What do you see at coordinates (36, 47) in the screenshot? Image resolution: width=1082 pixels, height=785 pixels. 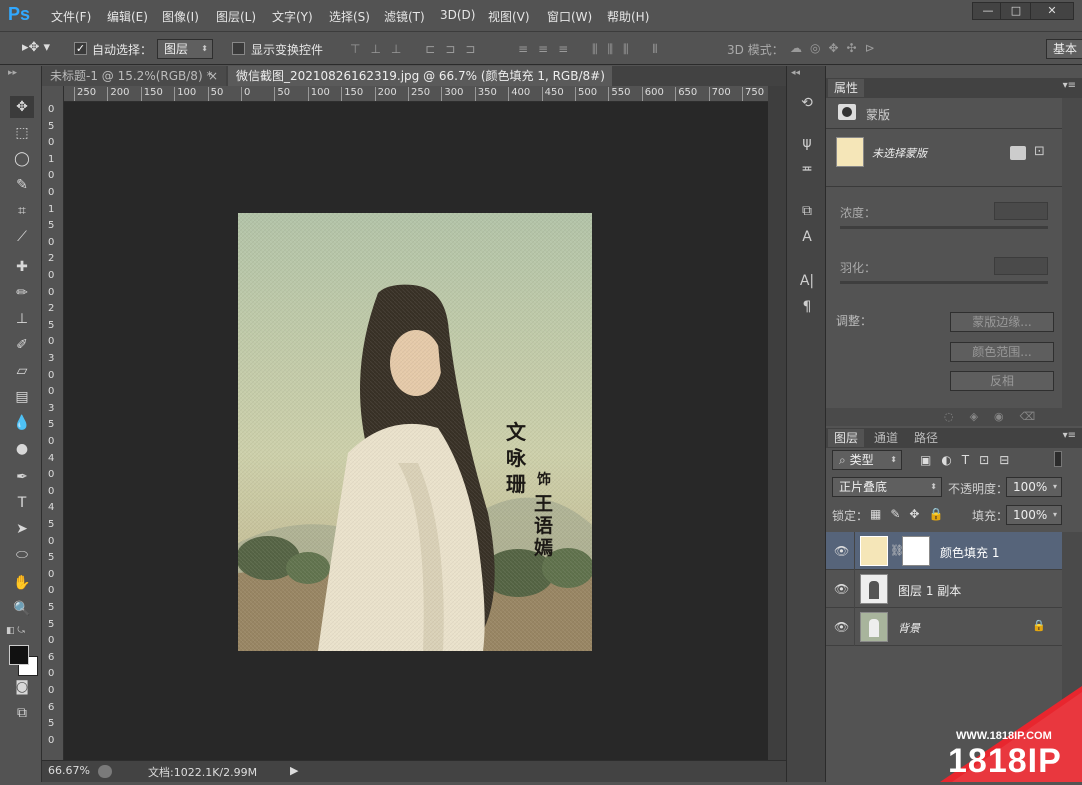 I see `move-tool-icon: ▸✥ ▾` at bounding box center [36, 47].